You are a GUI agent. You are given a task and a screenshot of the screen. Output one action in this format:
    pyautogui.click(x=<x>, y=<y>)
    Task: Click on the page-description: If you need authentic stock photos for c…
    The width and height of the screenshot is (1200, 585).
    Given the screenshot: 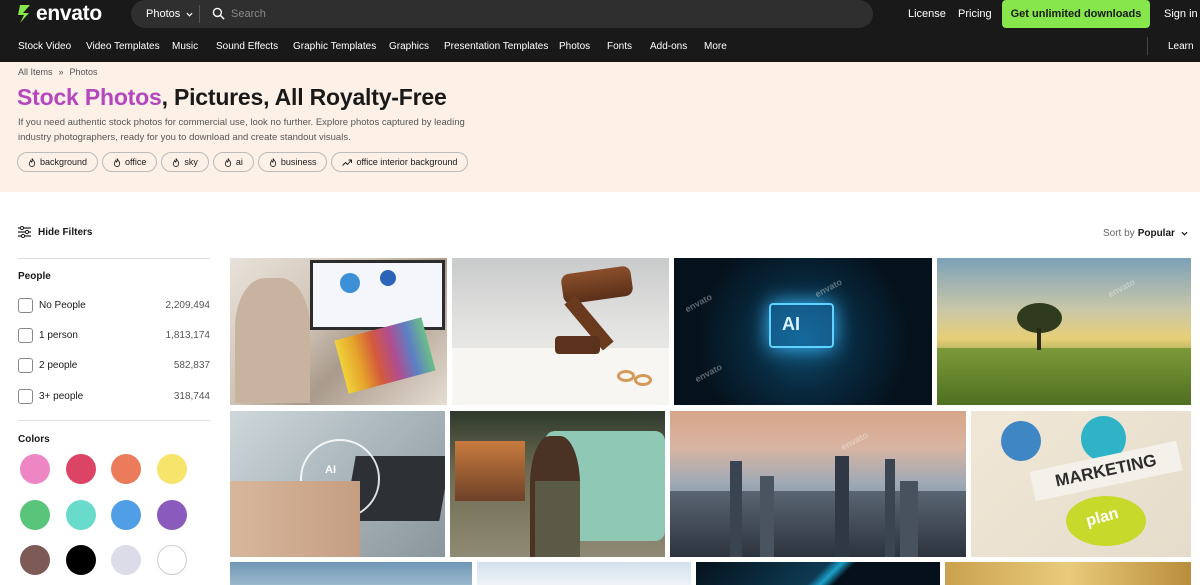 What is the action you would take?
    pyautogui.click(x=241, y=130)
    